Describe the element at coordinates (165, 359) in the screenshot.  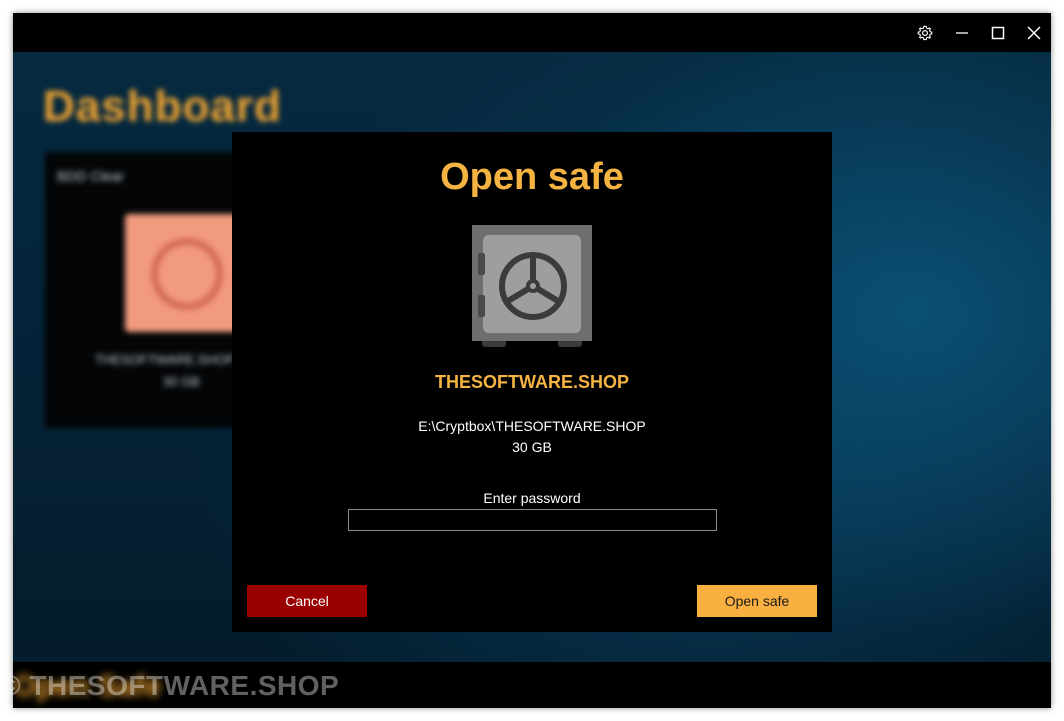
I see `safe-card-name: THESOFTWARE.SHOP` at that location.